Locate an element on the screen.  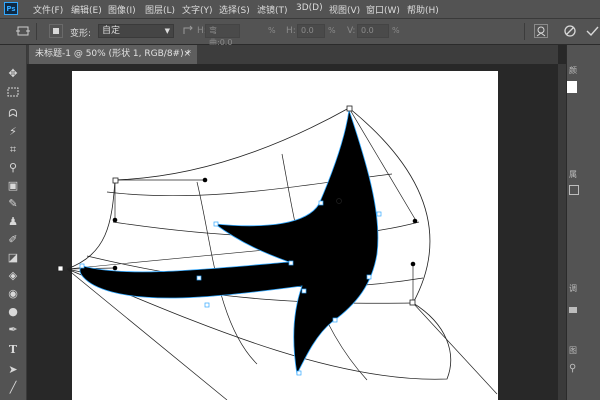
paint-bucket-tool-icon: ◈ is located at coordinates (13, 276).